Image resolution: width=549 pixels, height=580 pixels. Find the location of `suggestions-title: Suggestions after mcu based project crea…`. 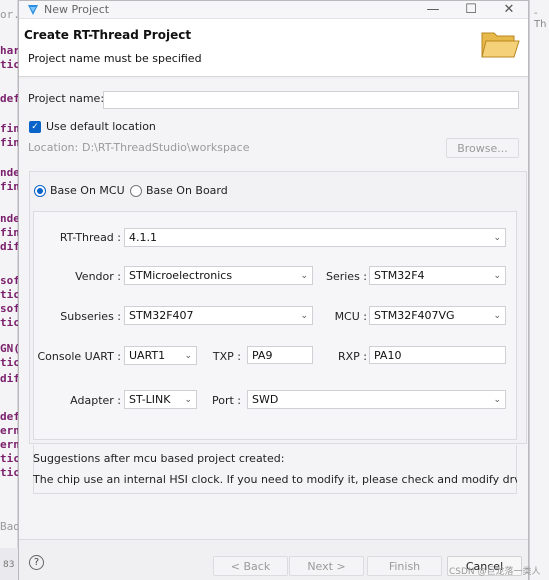

suggestions-title: Suggestions after mcu based project crea… is located at coordinates (159, 458).